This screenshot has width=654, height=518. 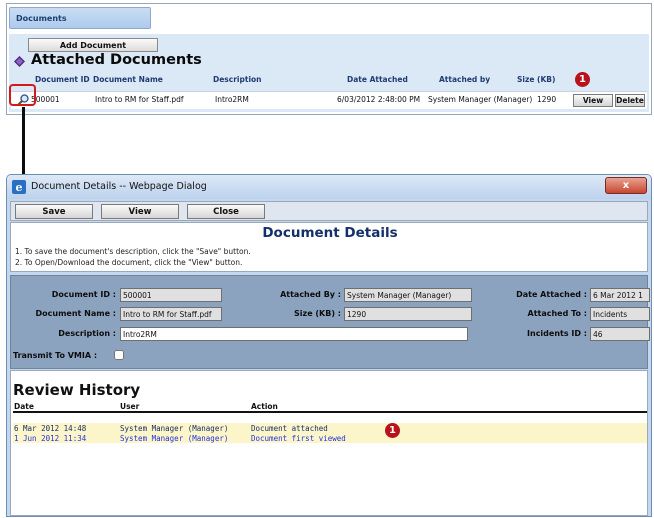 I want to click on cell-description: Intro2RM, so click(x=232, y=99).